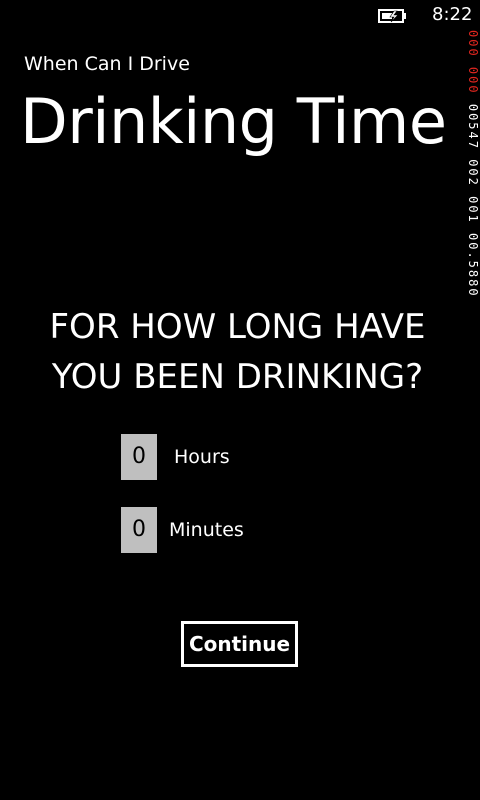 Image resolution: width=480 pixels, height=800 pixels. What do you see at coordinates (237, 352) in the screenshot?
I see `question-text: FOR HOW LONG HAVE YOU BEEN DRINKING?` at bounding box center [237, 352].